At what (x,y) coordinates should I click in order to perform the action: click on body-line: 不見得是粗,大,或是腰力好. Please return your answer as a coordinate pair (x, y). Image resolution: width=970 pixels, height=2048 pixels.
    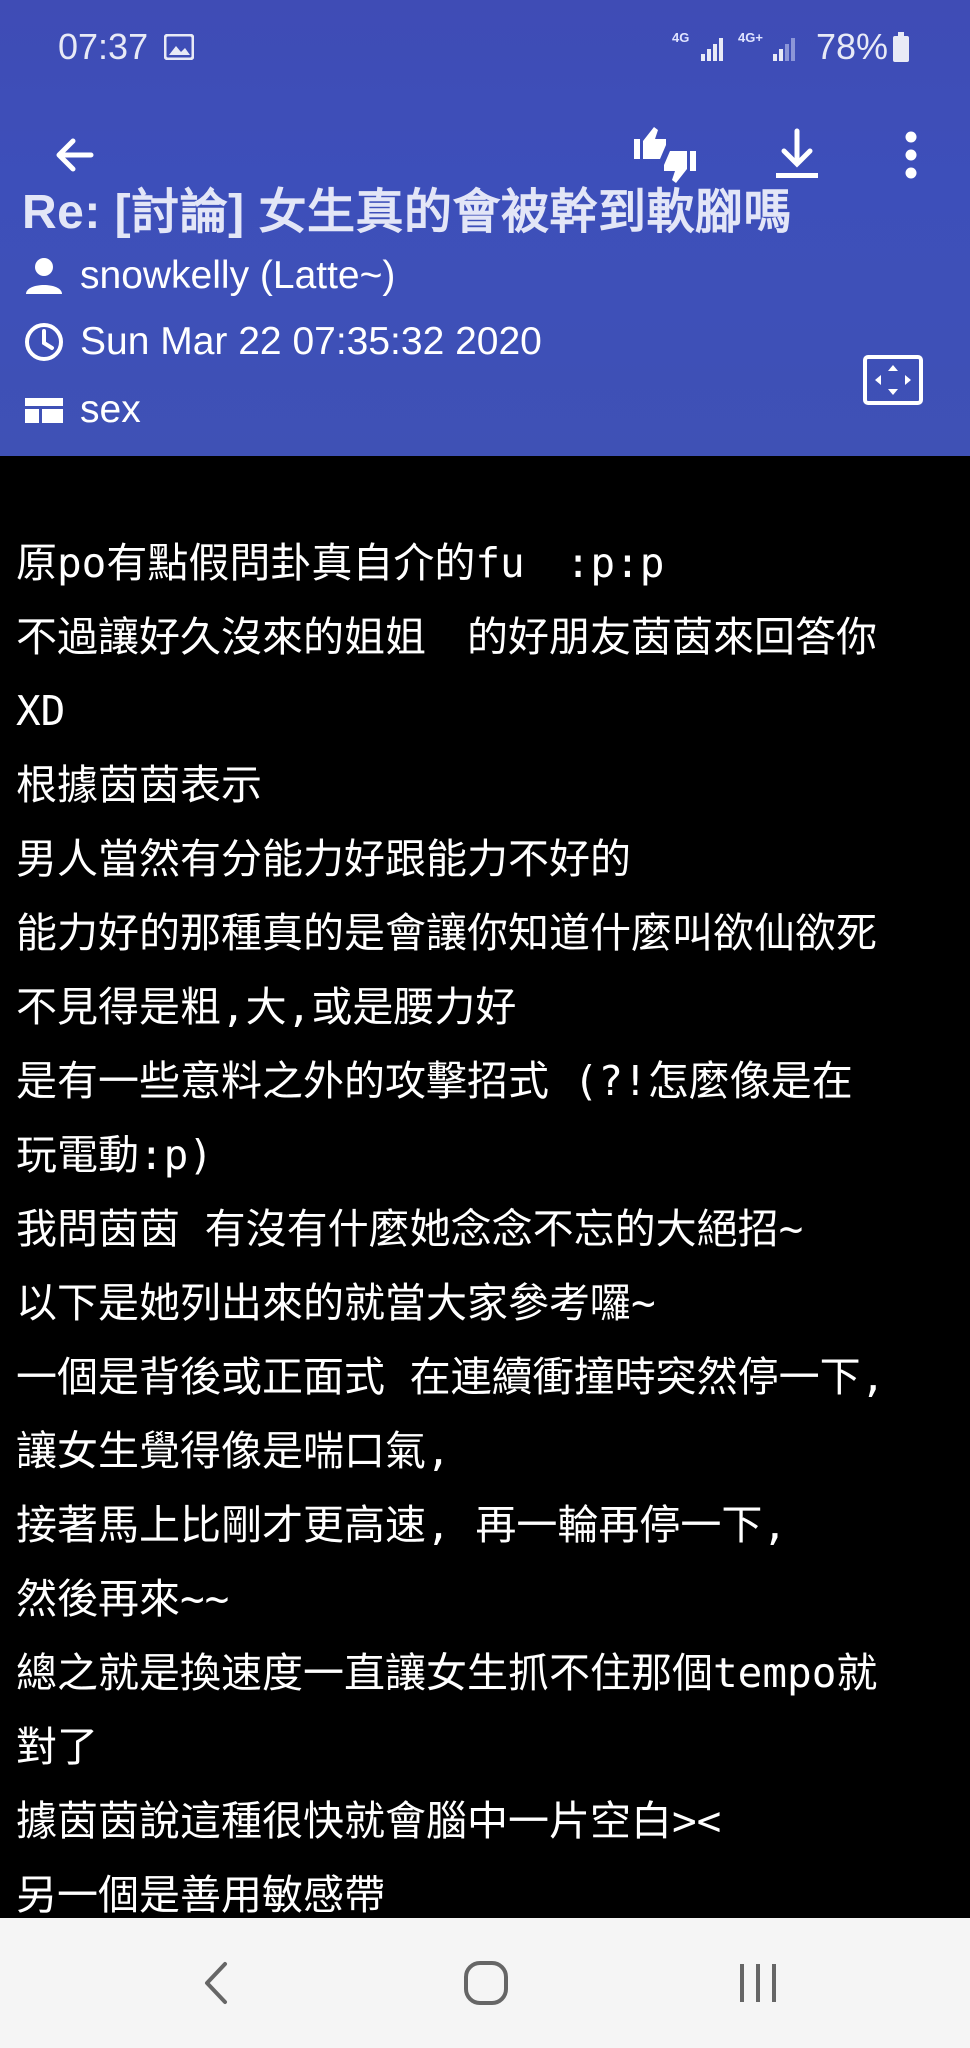
    Looking at the image, I should click on (266, 1007).